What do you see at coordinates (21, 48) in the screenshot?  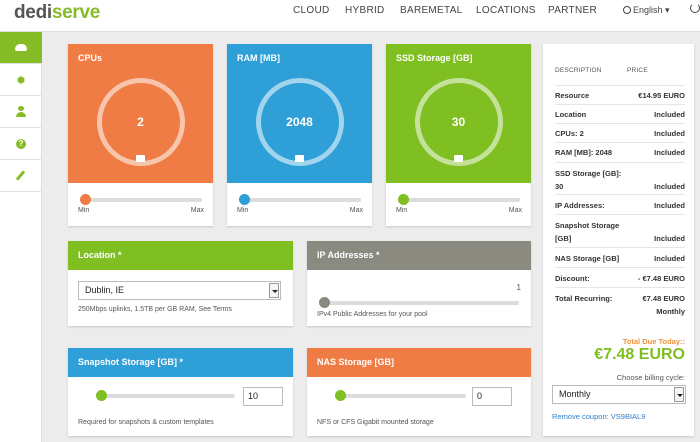 I see `sidebar-item-cloud` at bounding box center [21, 48].